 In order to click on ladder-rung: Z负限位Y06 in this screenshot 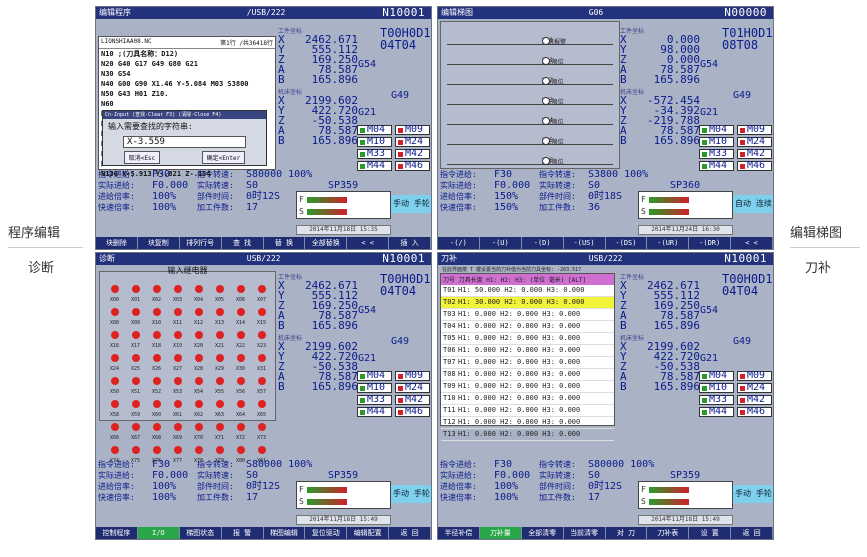, I will do `click(530, 161)`.